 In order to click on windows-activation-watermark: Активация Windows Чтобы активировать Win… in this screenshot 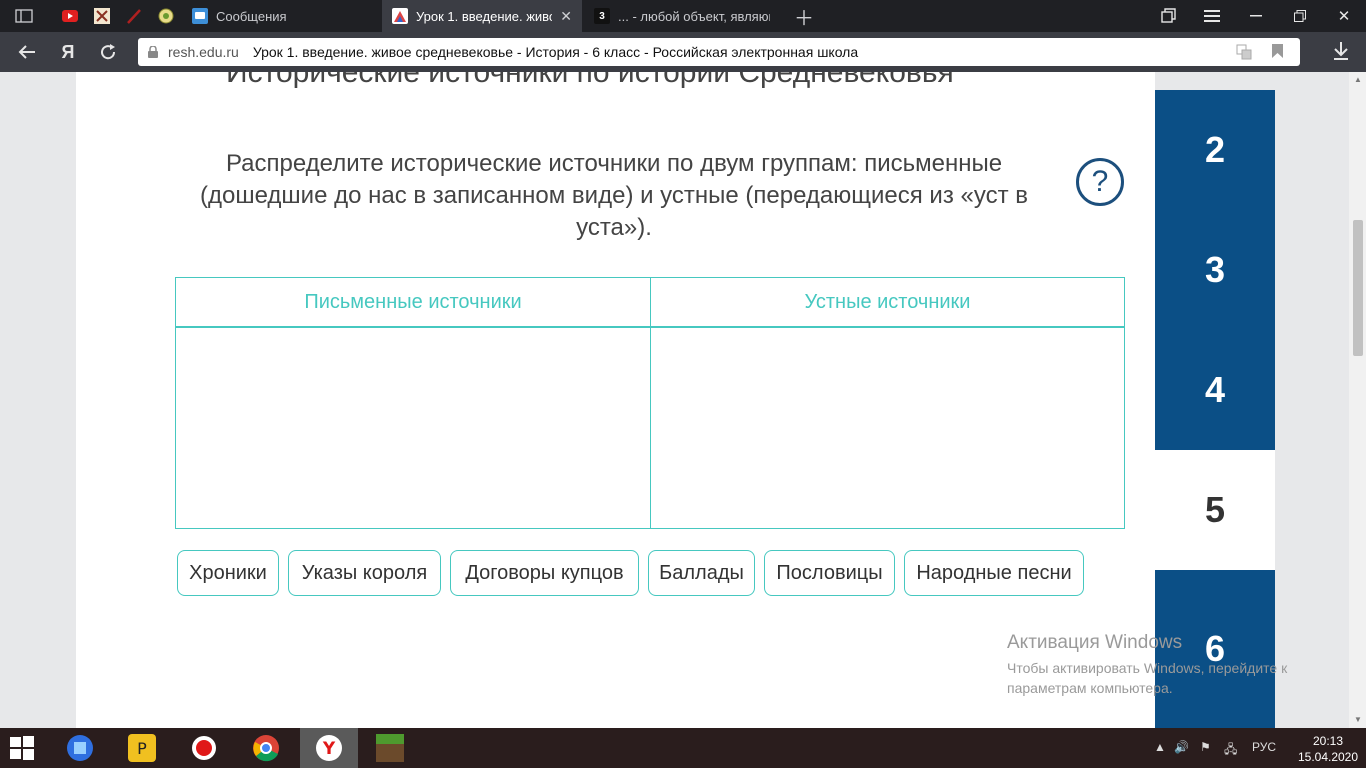, I will do `click(1167, 665)`.